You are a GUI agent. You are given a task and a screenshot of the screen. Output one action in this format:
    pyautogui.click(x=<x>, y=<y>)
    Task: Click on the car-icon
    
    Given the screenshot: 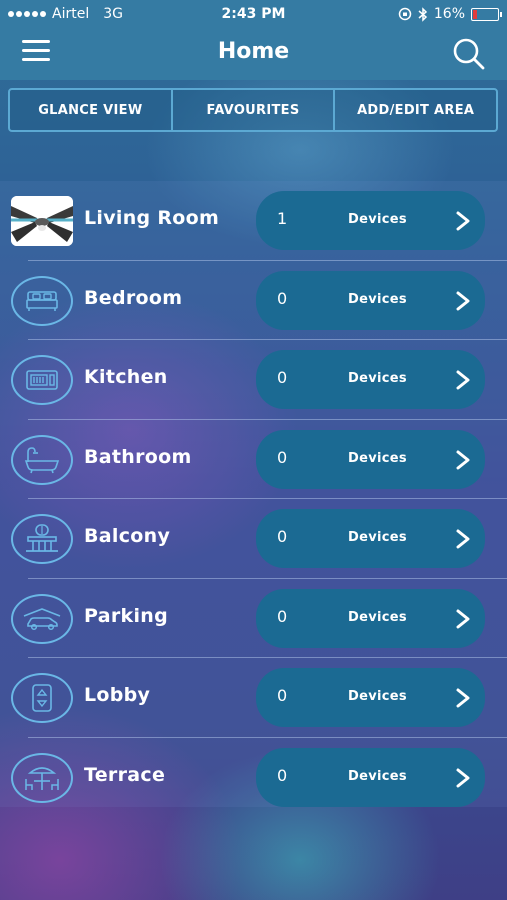 What is the action you would take?
    pyautogui.click(x=42, y=618)
    